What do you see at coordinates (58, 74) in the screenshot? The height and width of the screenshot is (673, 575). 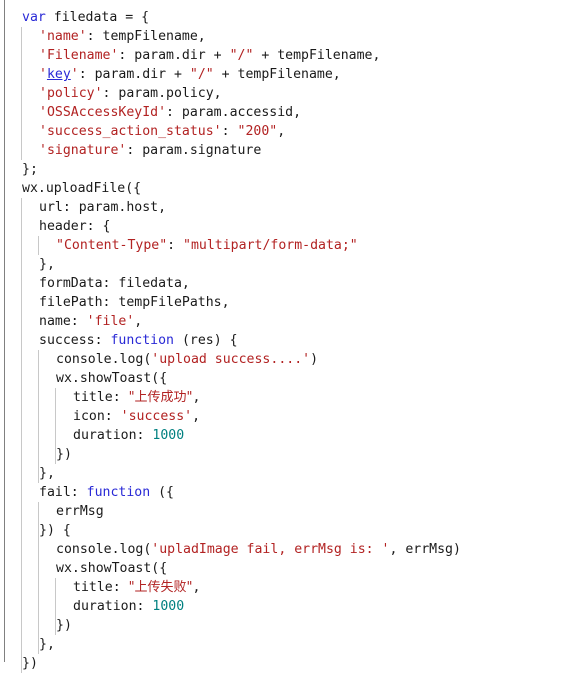 I see `code-token: key` at bounding box center [58, 74].